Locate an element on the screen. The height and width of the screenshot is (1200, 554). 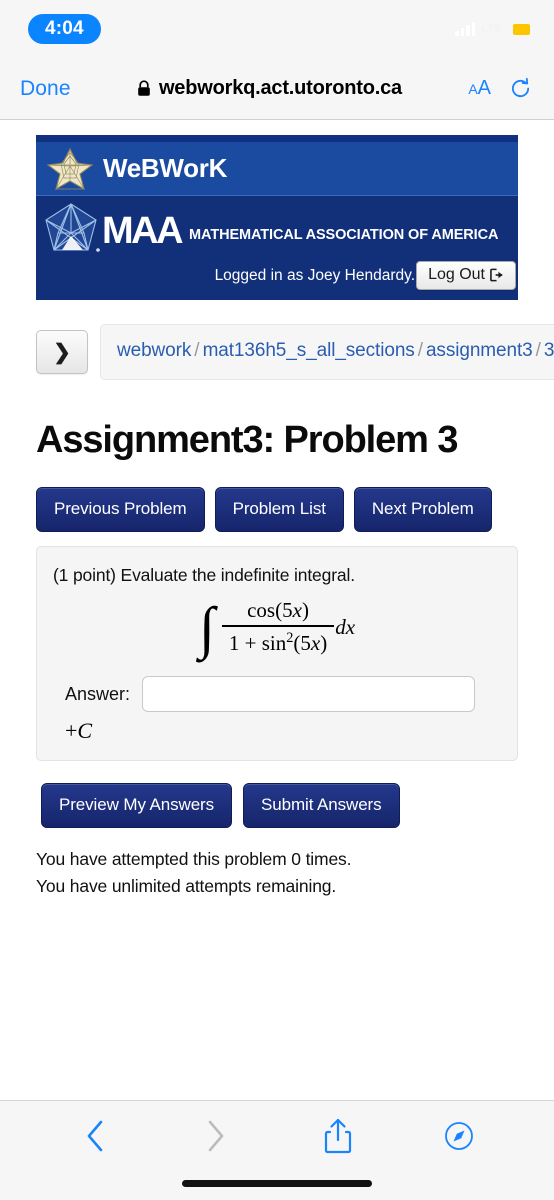
network-type-label: LTE is located at coordinates (491, 29).